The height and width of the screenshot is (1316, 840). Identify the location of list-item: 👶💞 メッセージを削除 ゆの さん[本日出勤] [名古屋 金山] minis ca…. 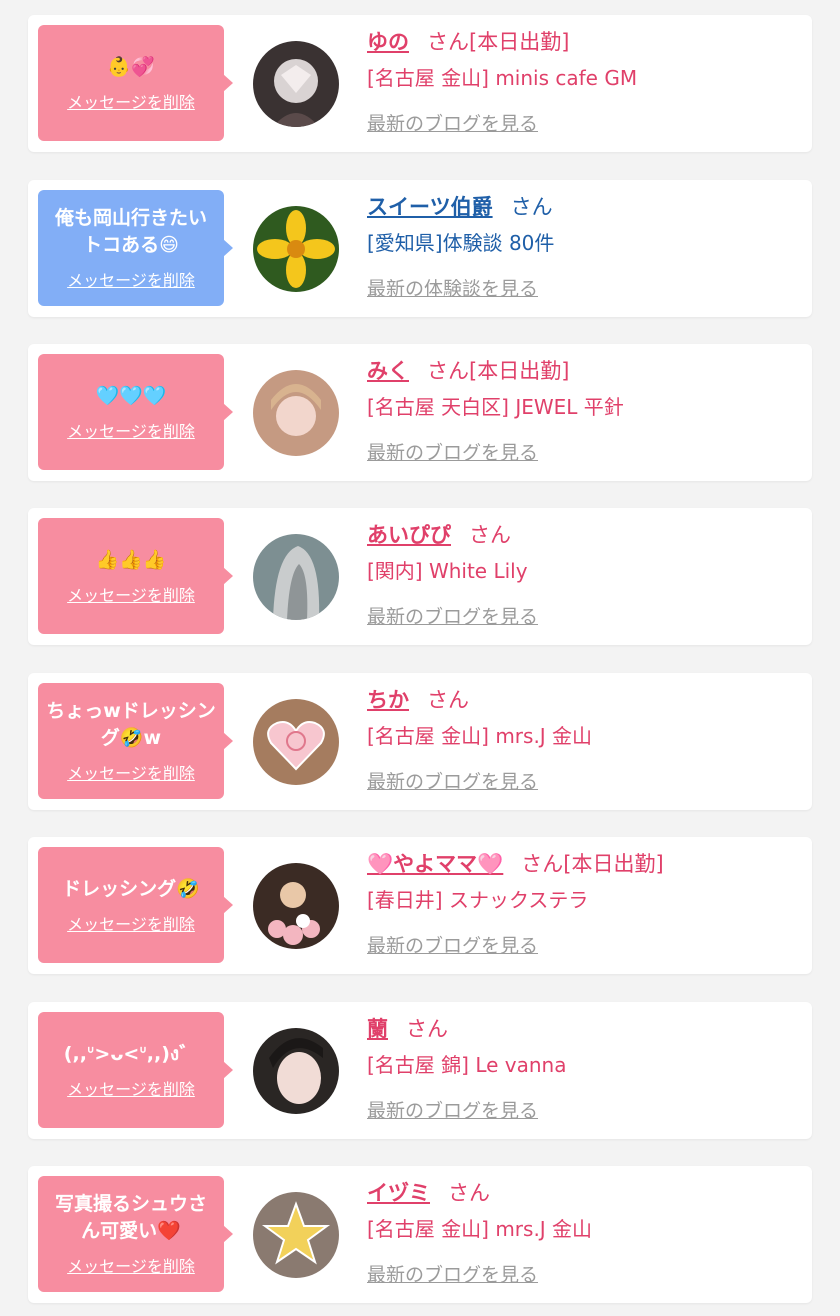
(420, 83).